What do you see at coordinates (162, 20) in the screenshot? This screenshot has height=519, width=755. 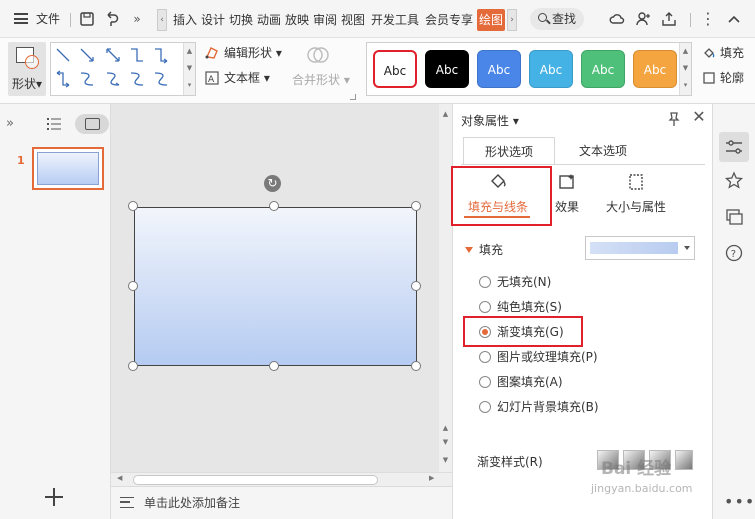 I see `tabs-scroll-left: ‹` at bounding box center [162, 20].